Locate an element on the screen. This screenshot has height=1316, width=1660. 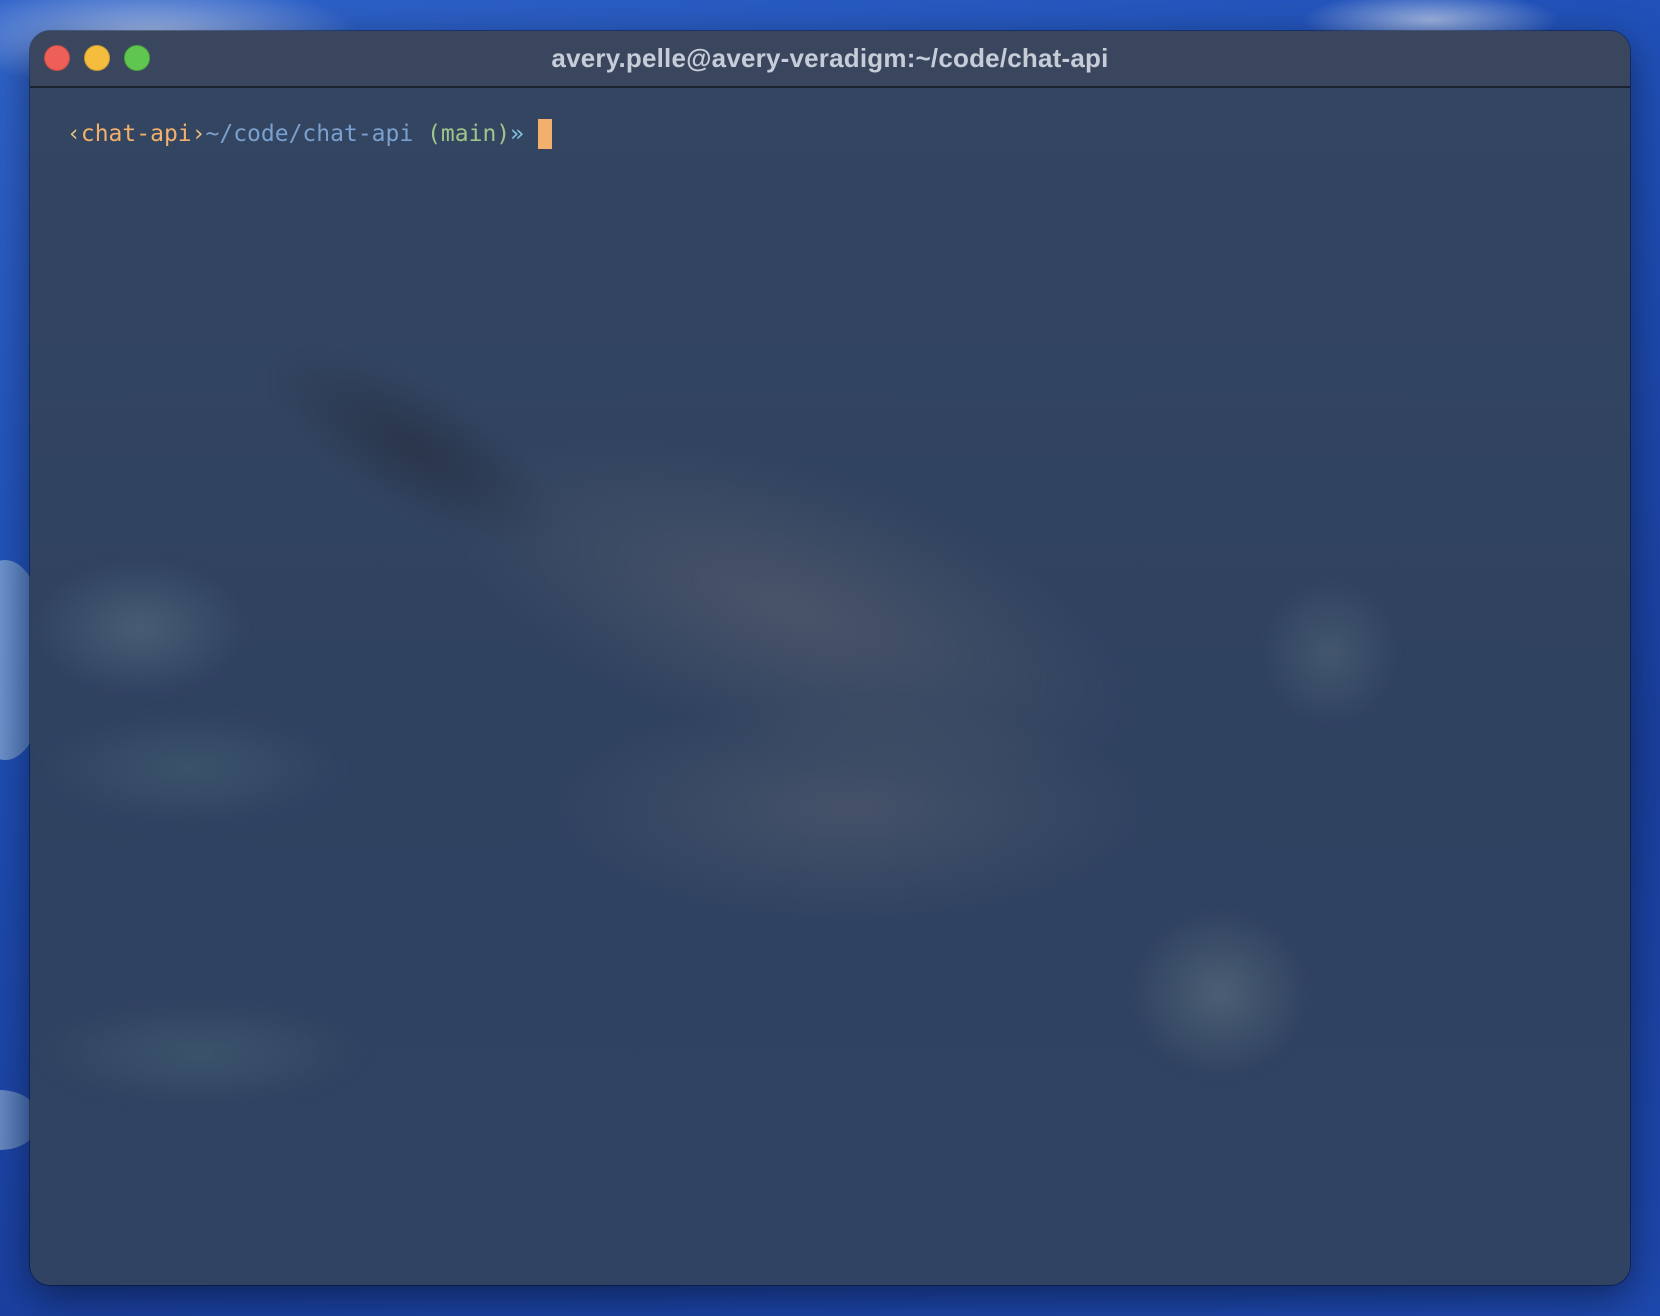
window-controls is located at coordinates (97, 58).